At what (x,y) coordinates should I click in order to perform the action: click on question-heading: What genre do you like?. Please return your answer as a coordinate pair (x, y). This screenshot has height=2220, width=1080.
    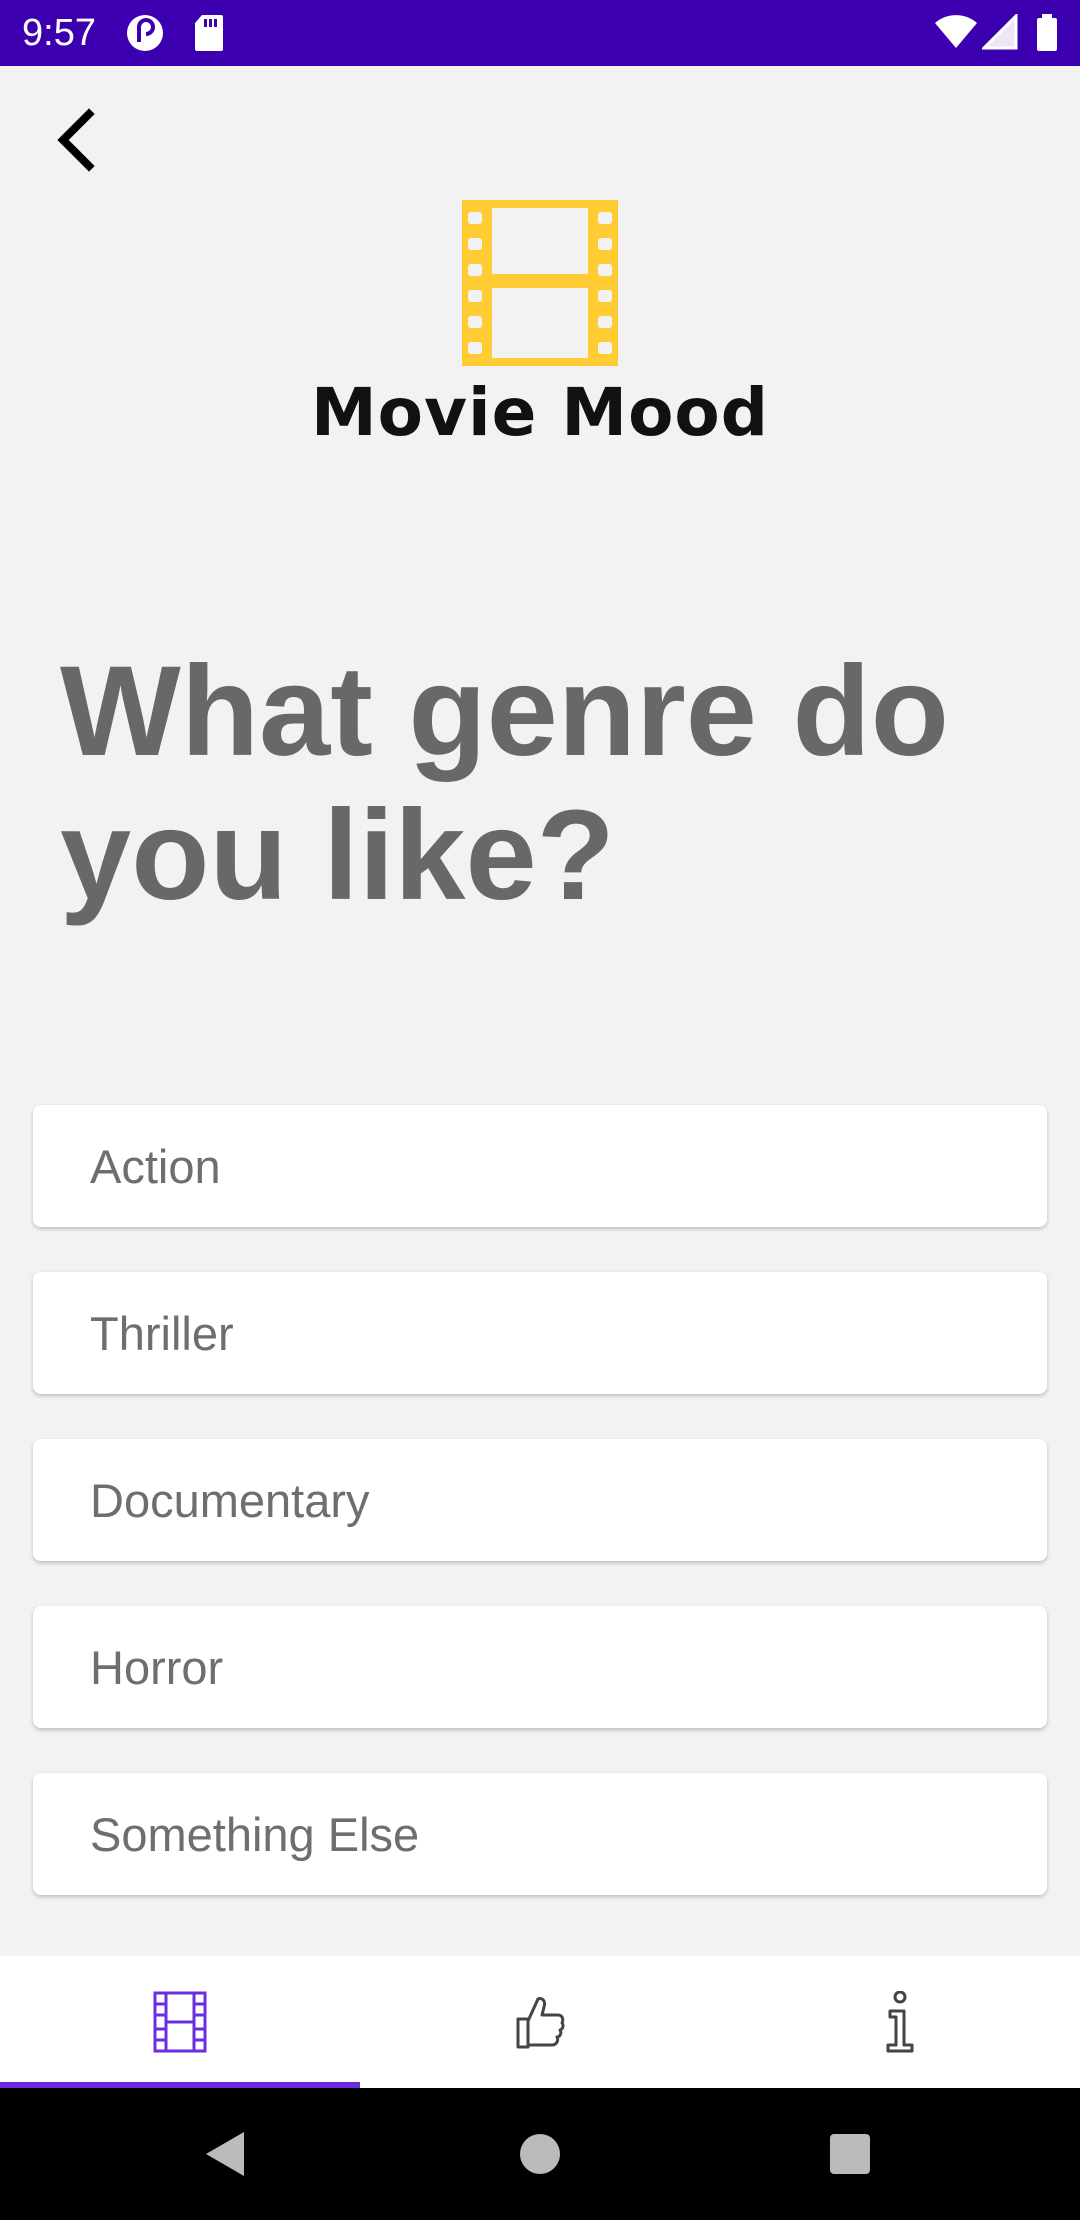
    Looking at the image, I should click on (504, 783).